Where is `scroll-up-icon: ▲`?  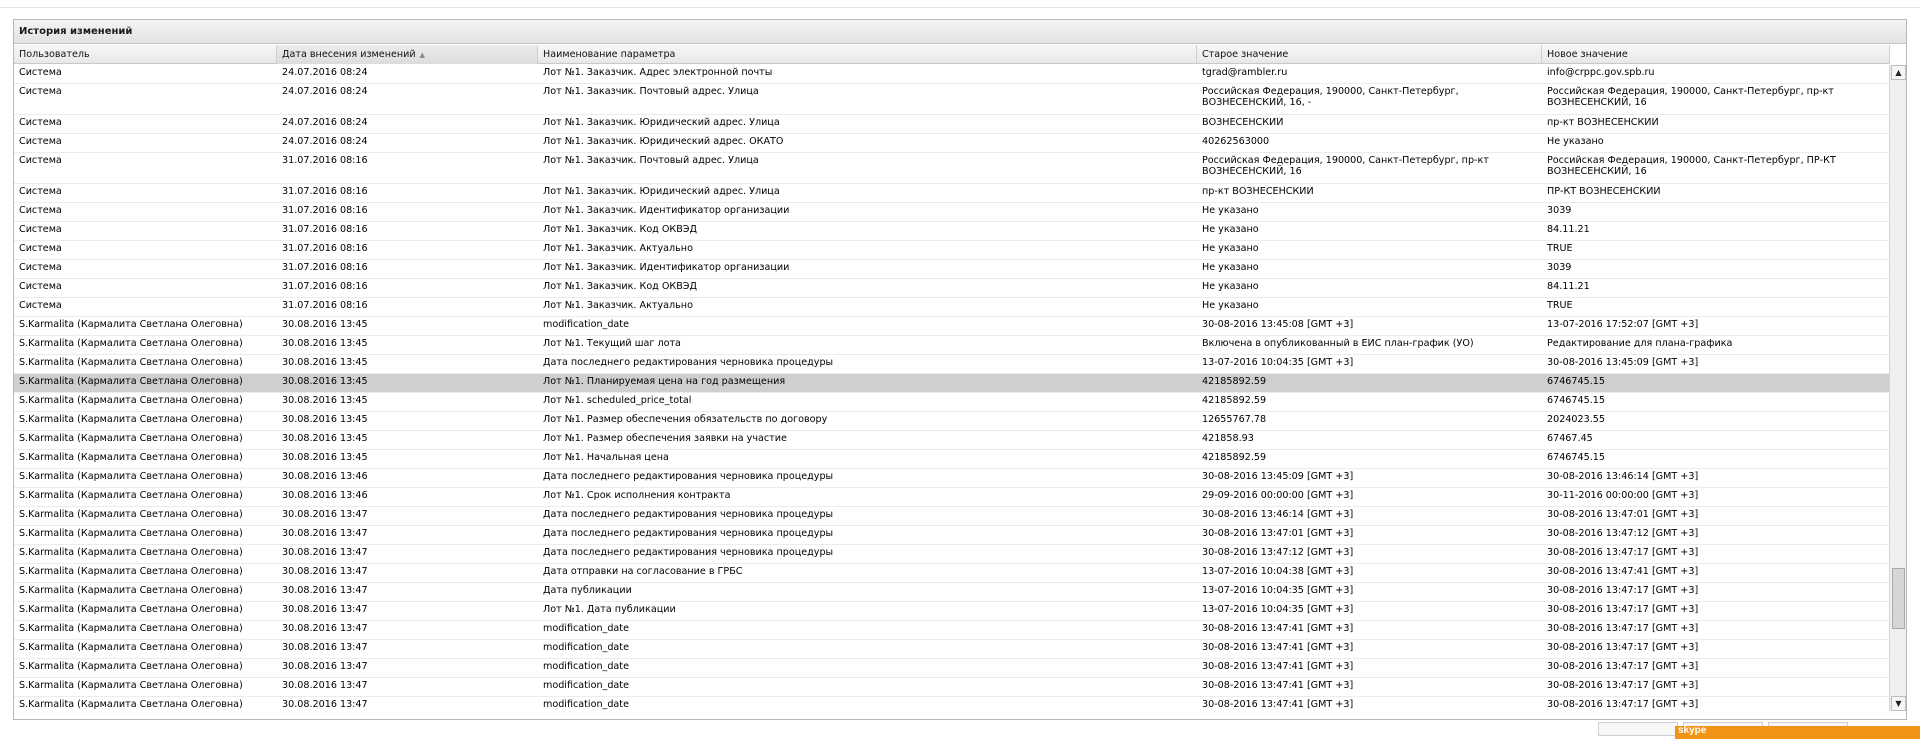 scroll-up-icon: ▲ is located at coordinates (1898, 72).